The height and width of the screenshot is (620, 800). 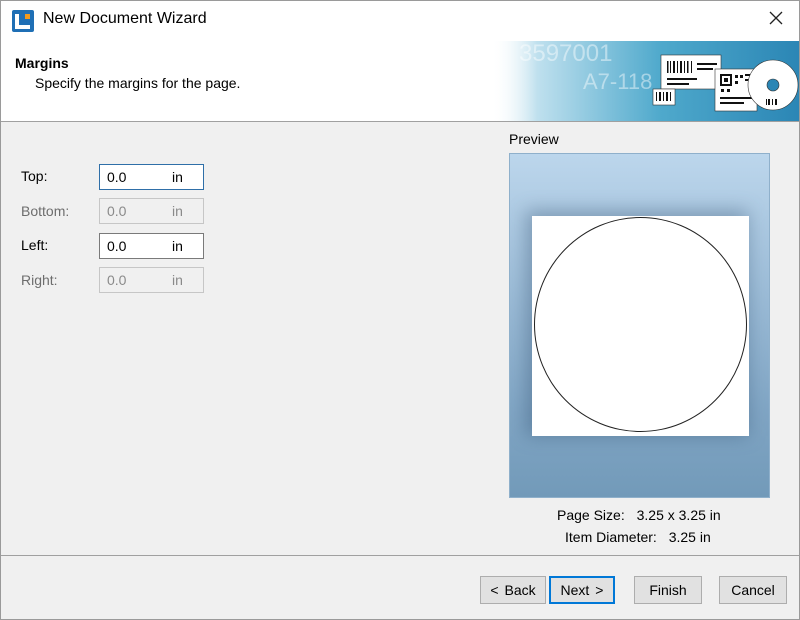 I want to click on bottom-margin-input: 0.0 in, so click(x=151, y=211).